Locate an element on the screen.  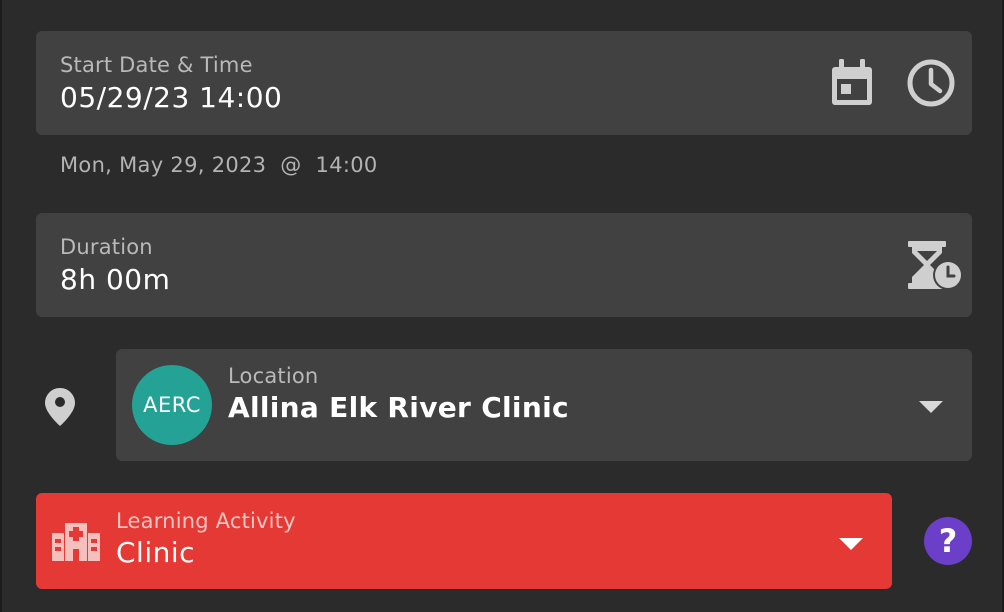
clock-icon is located at coordinates (931, 83).